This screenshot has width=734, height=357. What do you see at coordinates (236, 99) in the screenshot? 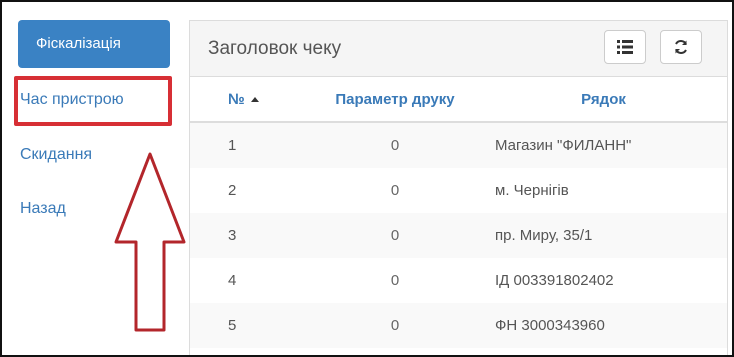
I see `column-header-label: №` at bounding box center [236, 99].